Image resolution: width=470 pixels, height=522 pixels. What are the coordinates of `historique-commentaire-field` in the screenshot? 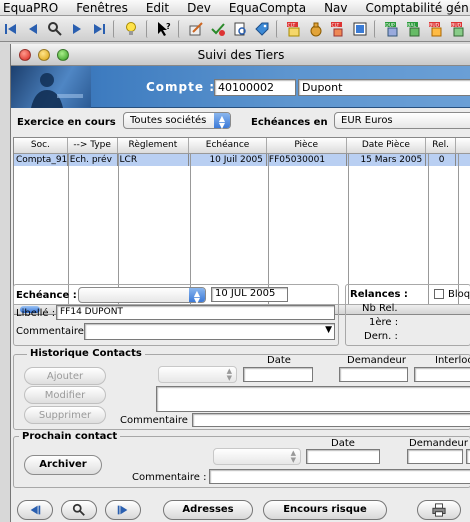 It's located at (331, 420).